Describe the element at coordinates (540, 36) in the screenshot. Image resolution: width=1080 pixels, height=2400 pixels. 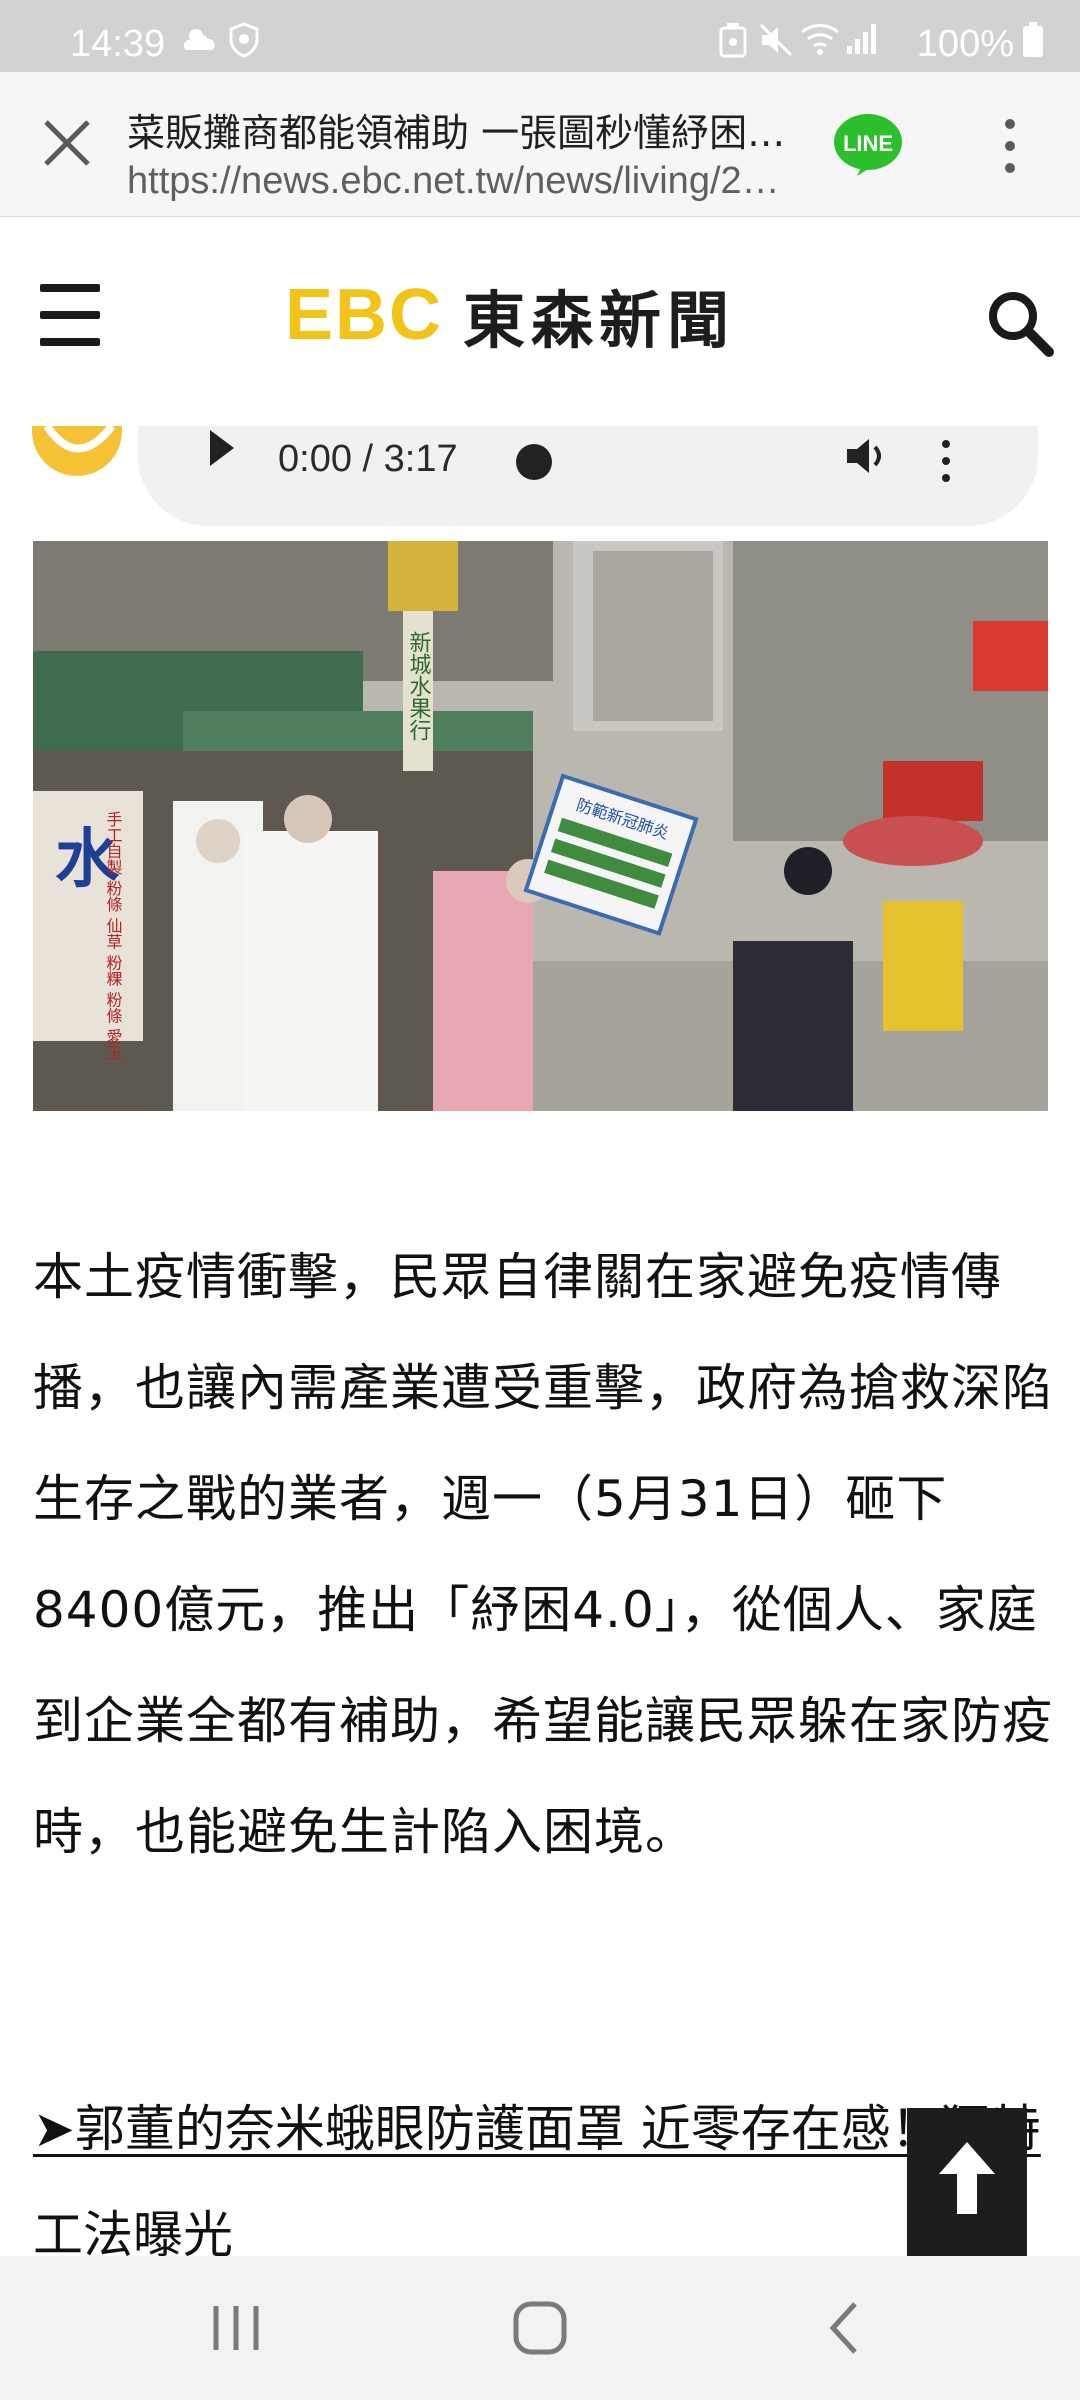
I see `status-bar: 14:39 100%` at that location.